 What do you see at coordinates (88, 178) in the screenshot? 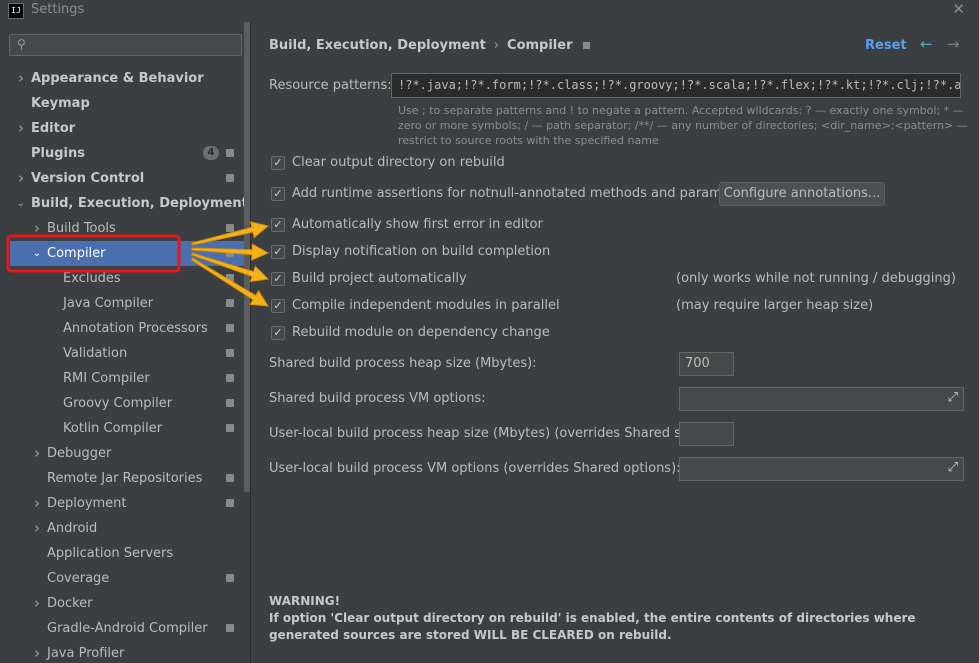
I see `sidebar-item-label: Version Control` at bounding box center [88, 178].